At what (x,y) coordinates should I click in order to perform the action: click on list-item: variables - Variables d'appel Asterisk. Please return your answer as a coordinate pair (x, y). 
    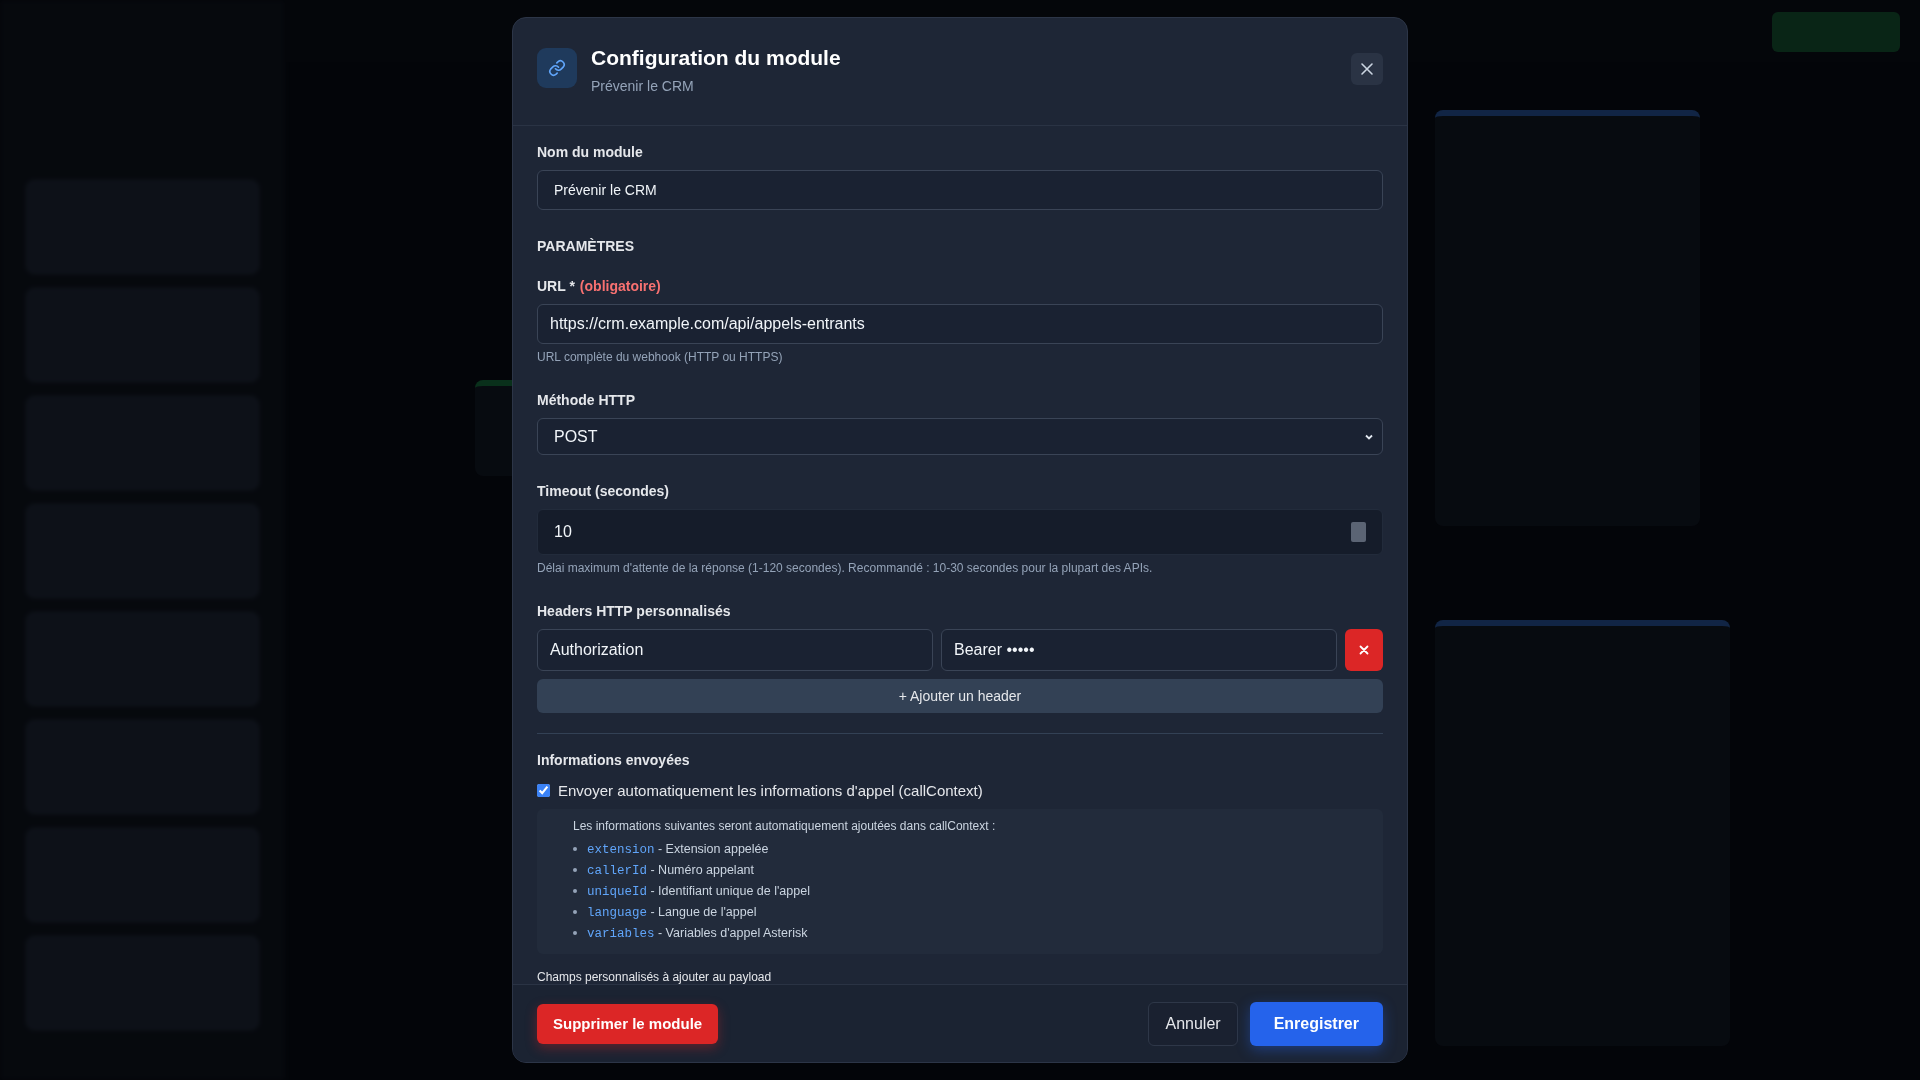
    Looking at the image, I should click on (697, 933).